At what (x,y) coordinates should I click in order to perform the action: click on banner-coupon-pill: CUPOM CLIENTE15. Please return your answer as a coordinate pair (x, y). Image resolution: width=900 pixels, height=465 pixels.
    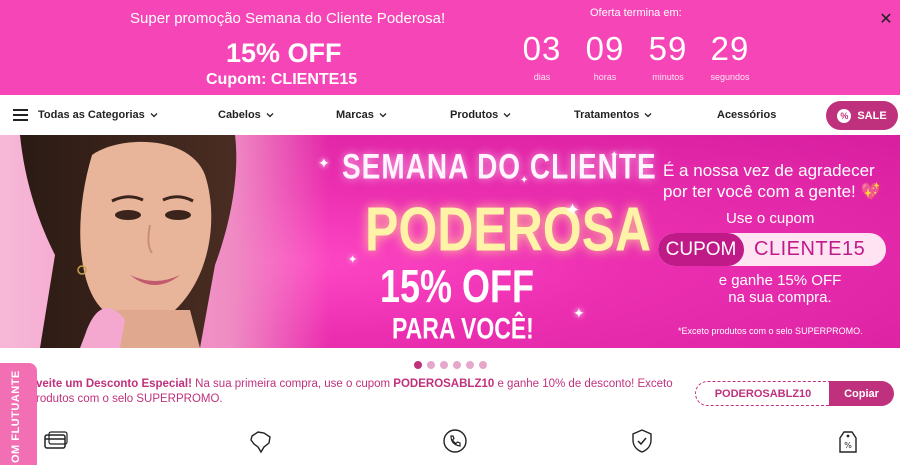
    Looking at the image, I should click on (772, 249).